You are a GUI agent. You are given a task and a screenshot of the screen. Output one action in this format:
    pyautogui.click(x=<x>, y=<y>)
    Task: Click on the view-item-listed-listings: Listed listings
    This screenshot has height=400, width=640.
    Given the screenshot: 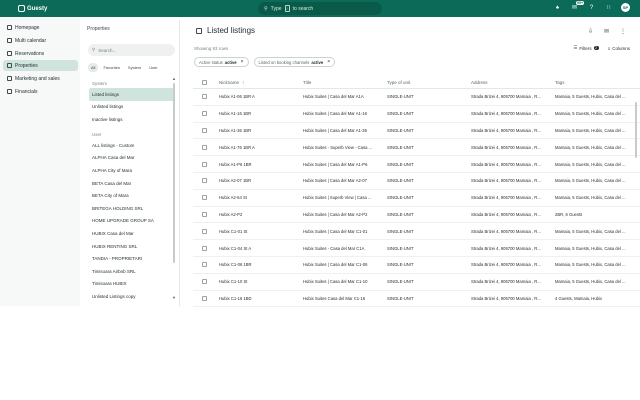 What is the action you would take?
    pyautogui.click(x=132, y=94)
    